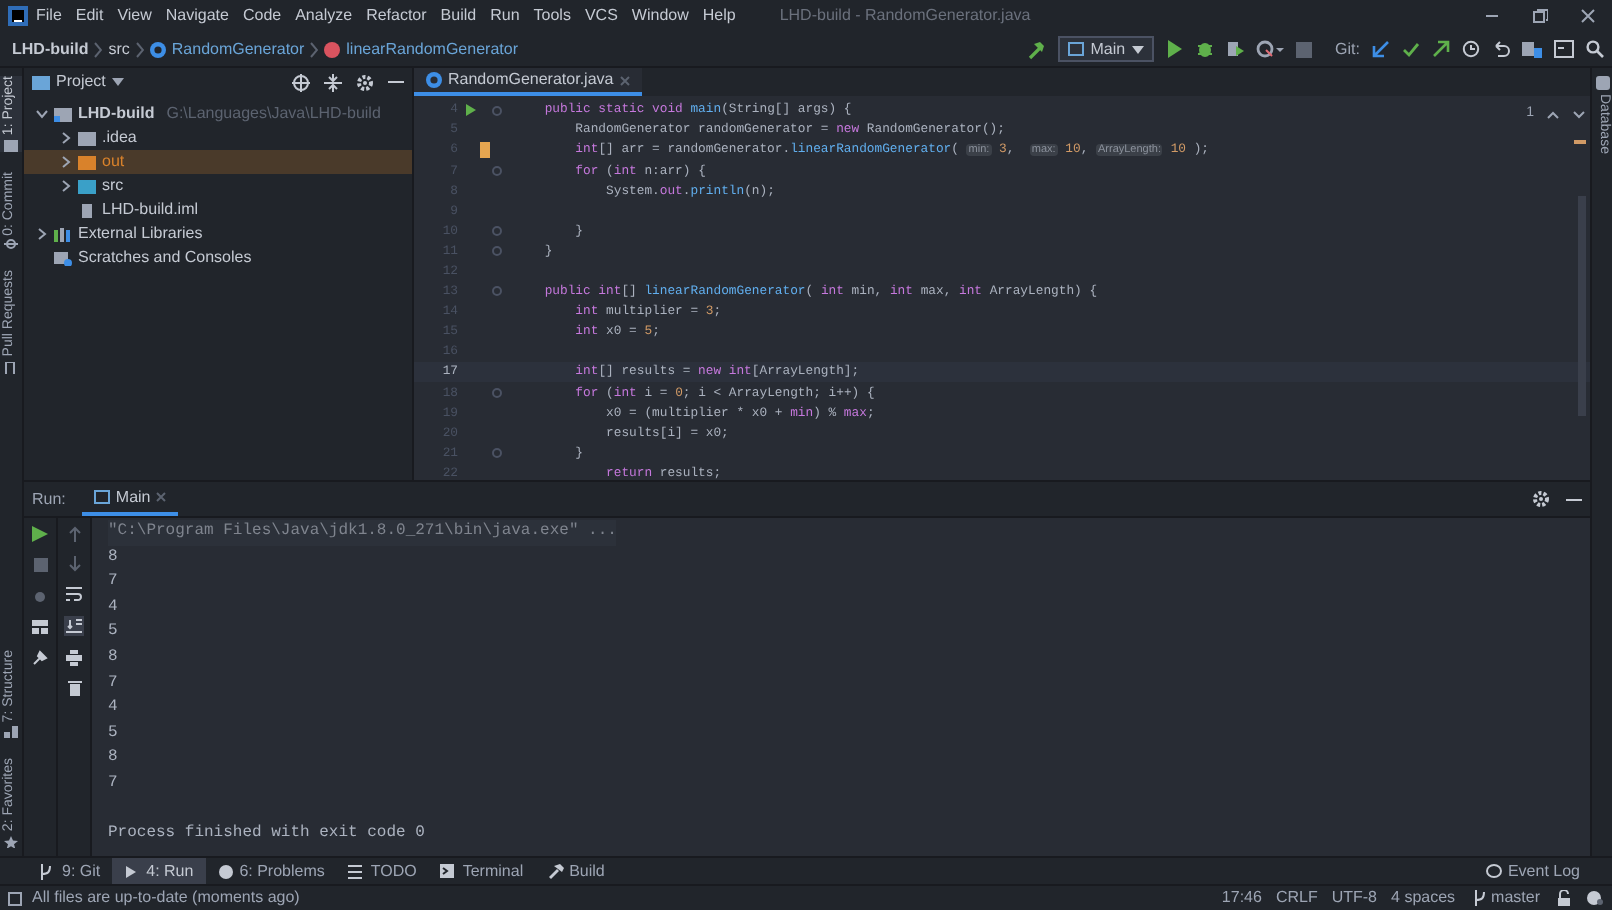  What do you see at coordinates (482, 871) in the screenshot?
I see `tool-window-tab: Terminal` at bounding box center [482, 871].